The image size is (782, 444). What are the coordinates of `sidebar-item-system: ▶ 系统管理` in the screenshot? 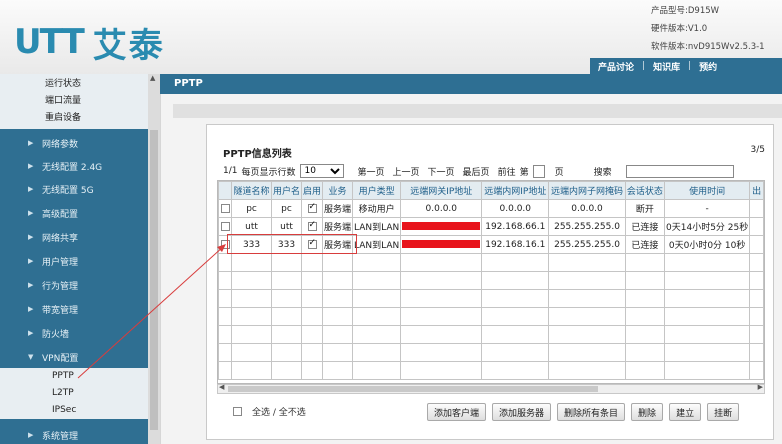 It's located at (74, 434).